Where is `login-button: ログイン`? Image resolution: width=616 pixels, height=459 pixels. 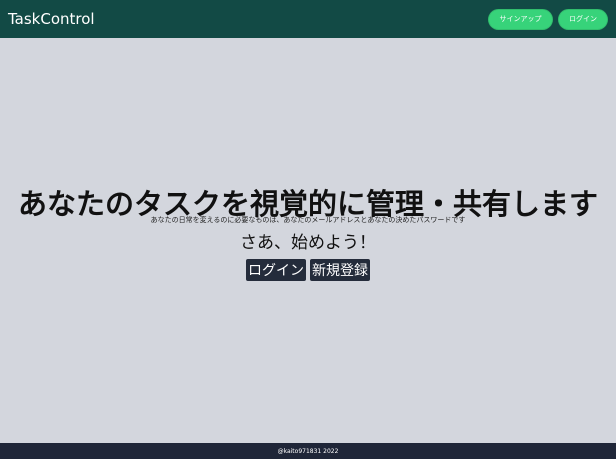
login-button: ログイン is located at coordinates (583, 19).